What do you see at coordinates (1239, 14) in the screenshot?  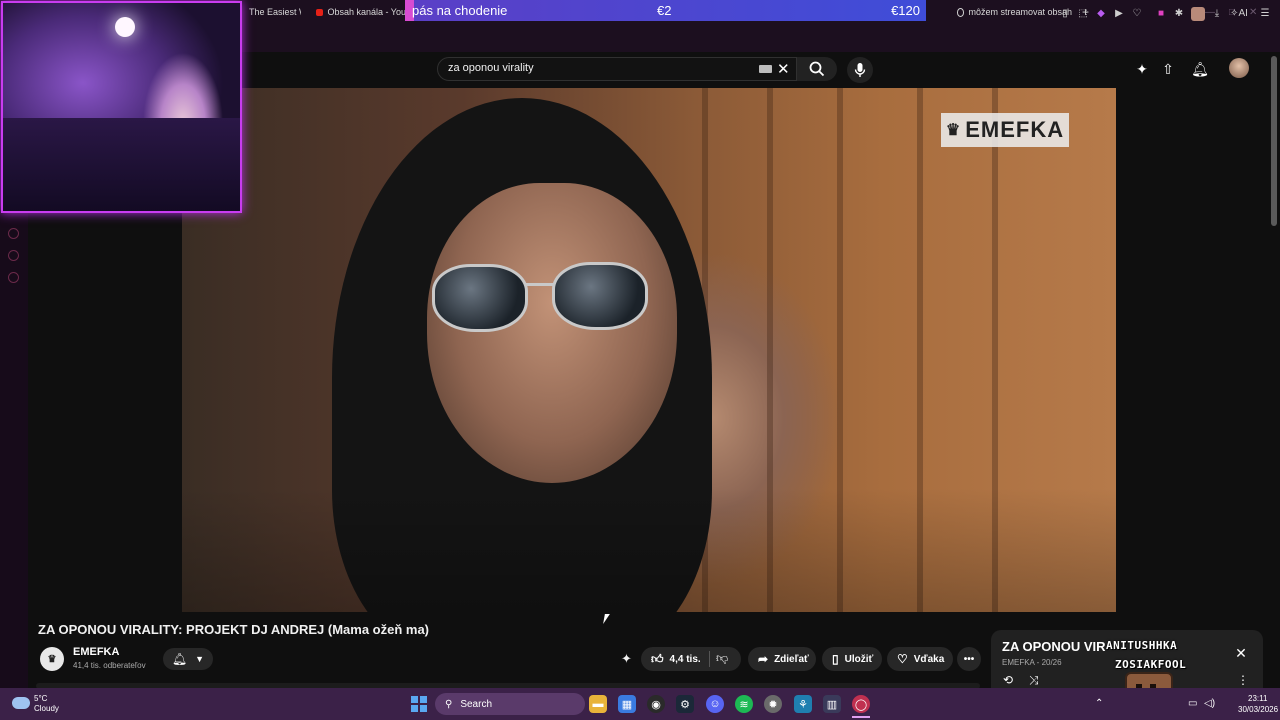 I see `ai-icon: ✧AI` at bounding box center [1239, 14].